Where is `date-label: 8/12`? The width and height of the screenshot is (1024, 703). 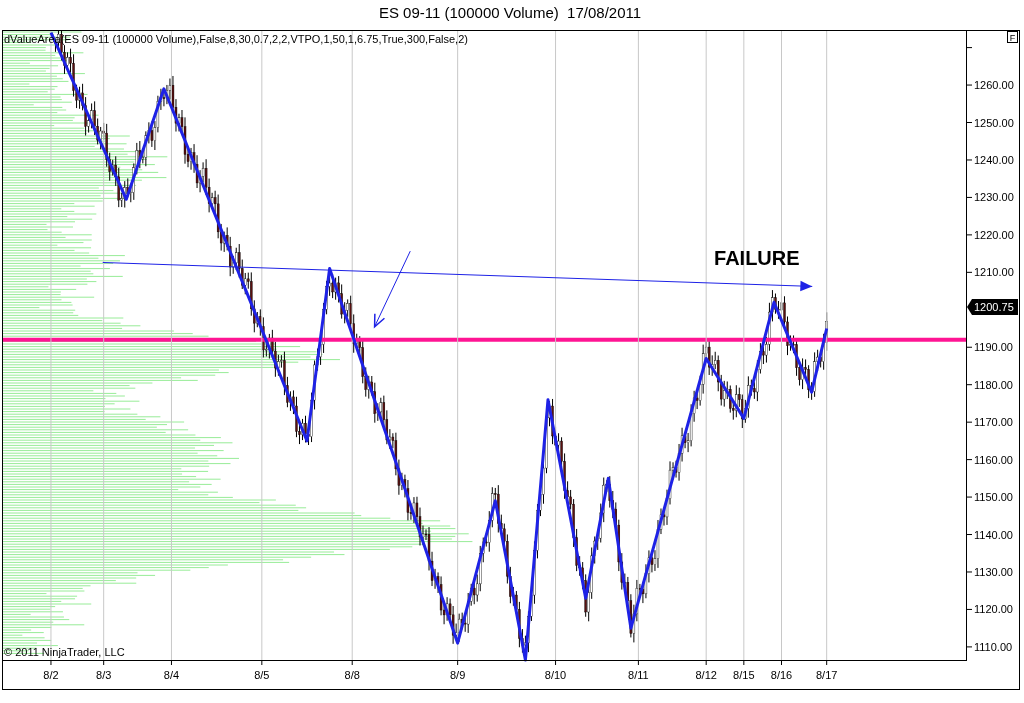
date-label: 8/12 is located at coordinates (706, 675).